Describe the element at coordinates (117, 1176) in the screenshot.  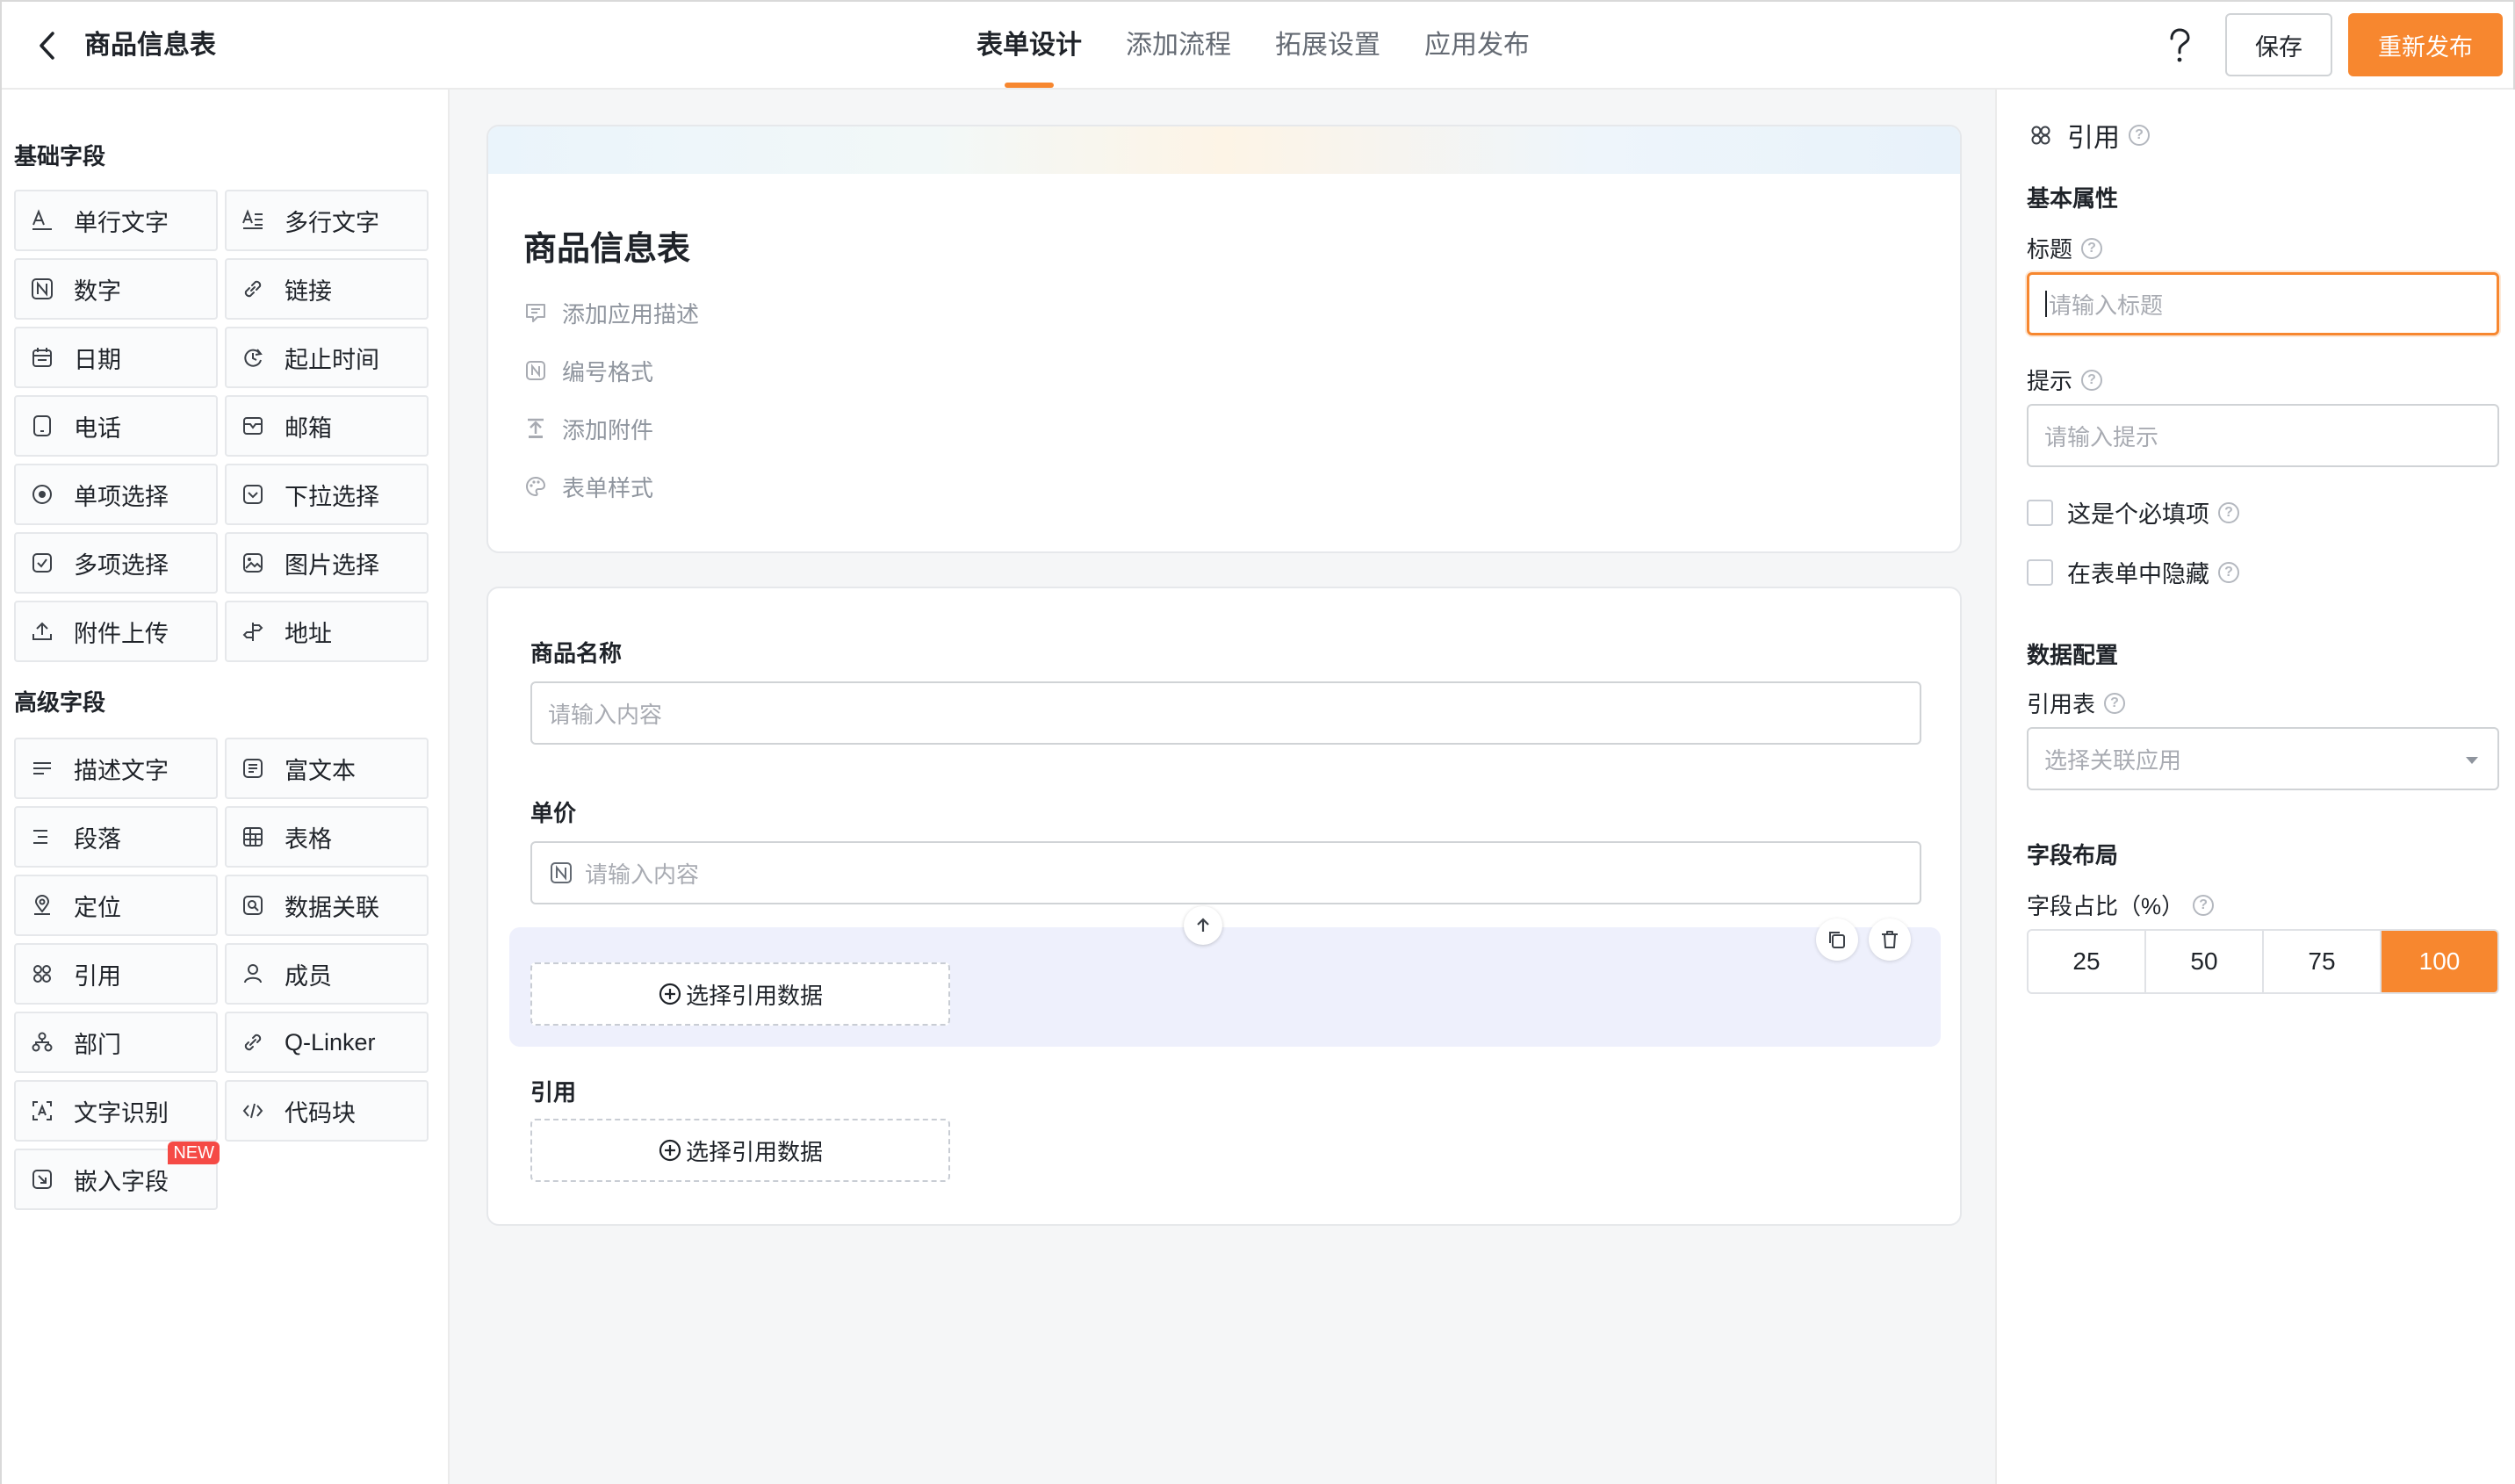
I see `field-embed: 嵌入字段 NEW` at that location.